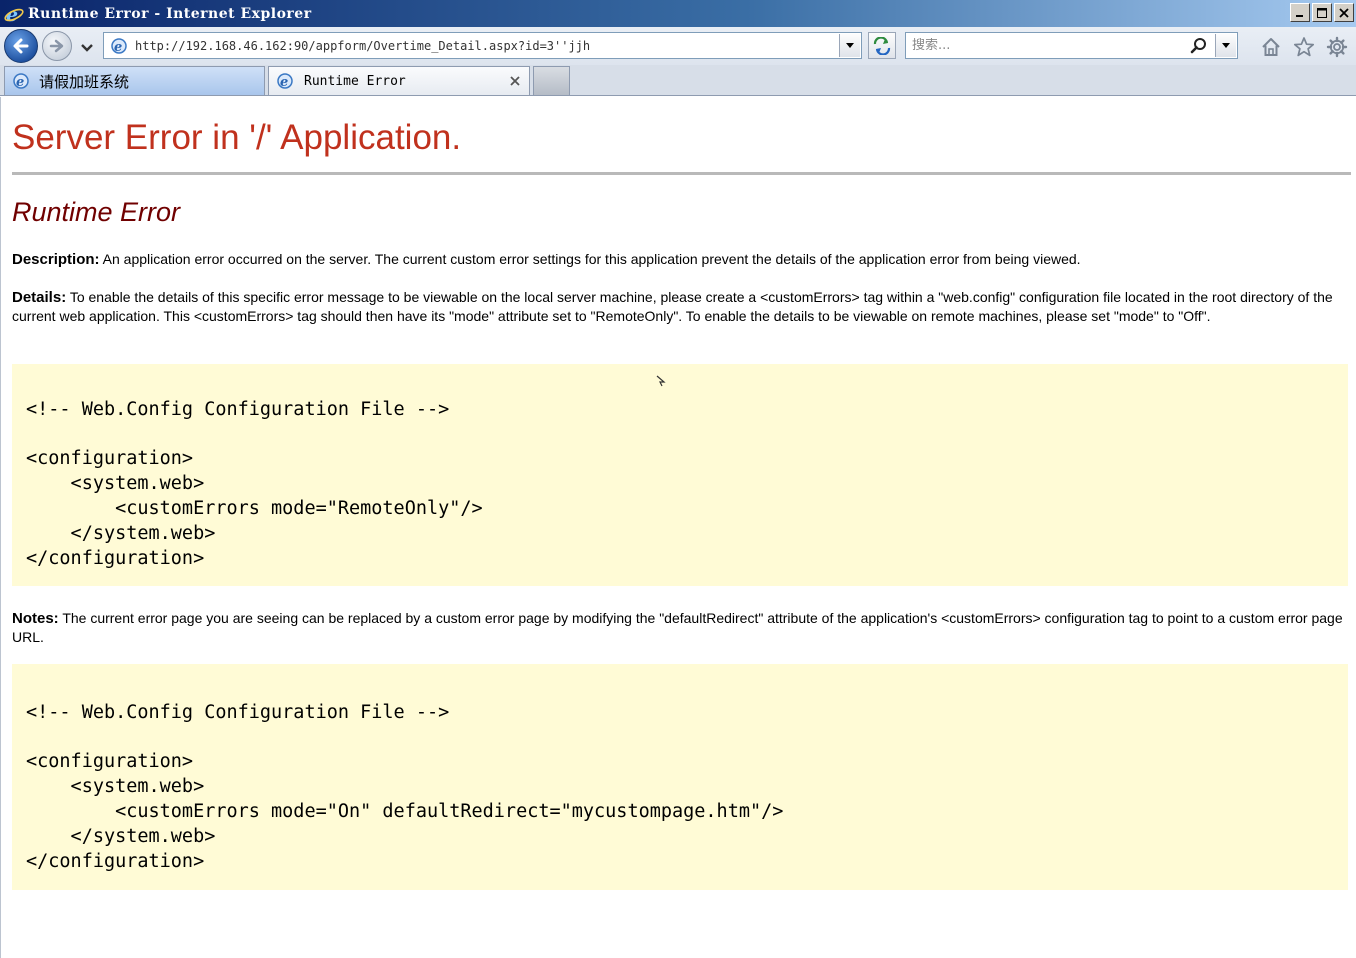 This screenshot has width=1356, height=958. I want to click on back-button, so click(21, 46).